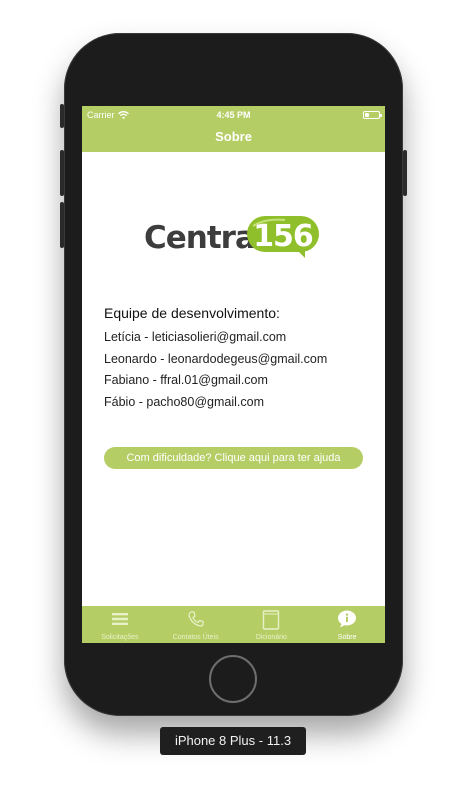  Describe the element at coordinates (186, 380) in the screenshot. I see `team-member: Fabiano - ffral.01@gmail.com` at that location.